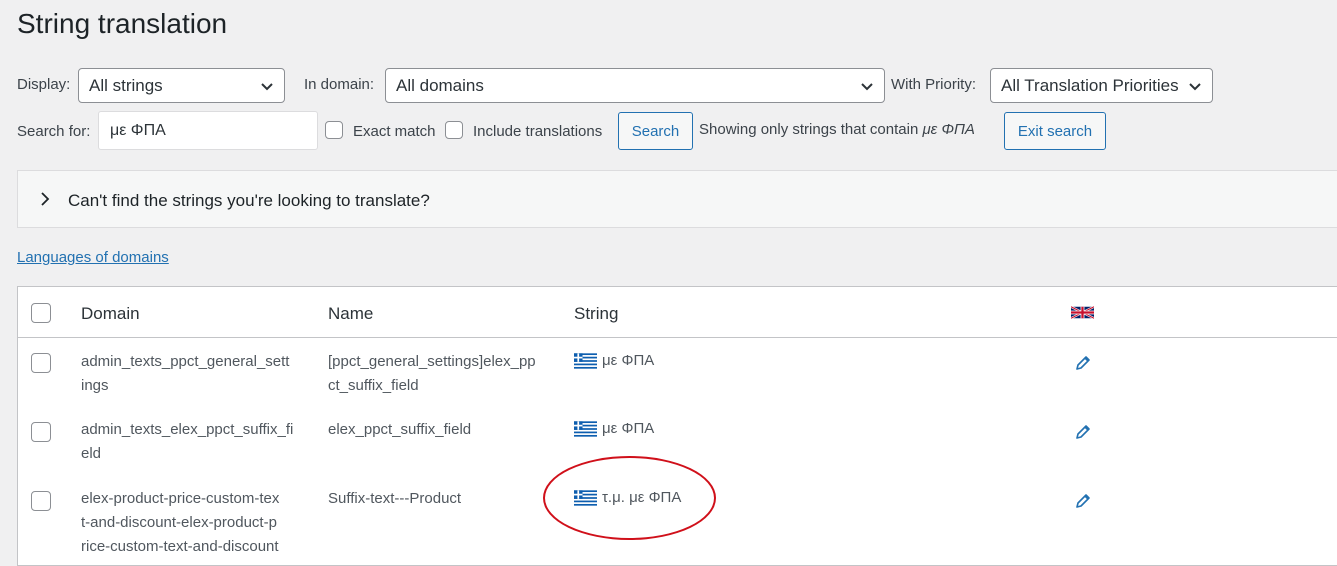  Describe the element at coordinates (93, 257) in the screenshot. I see `languages-of-domains-link: Languages of domains` at that location.